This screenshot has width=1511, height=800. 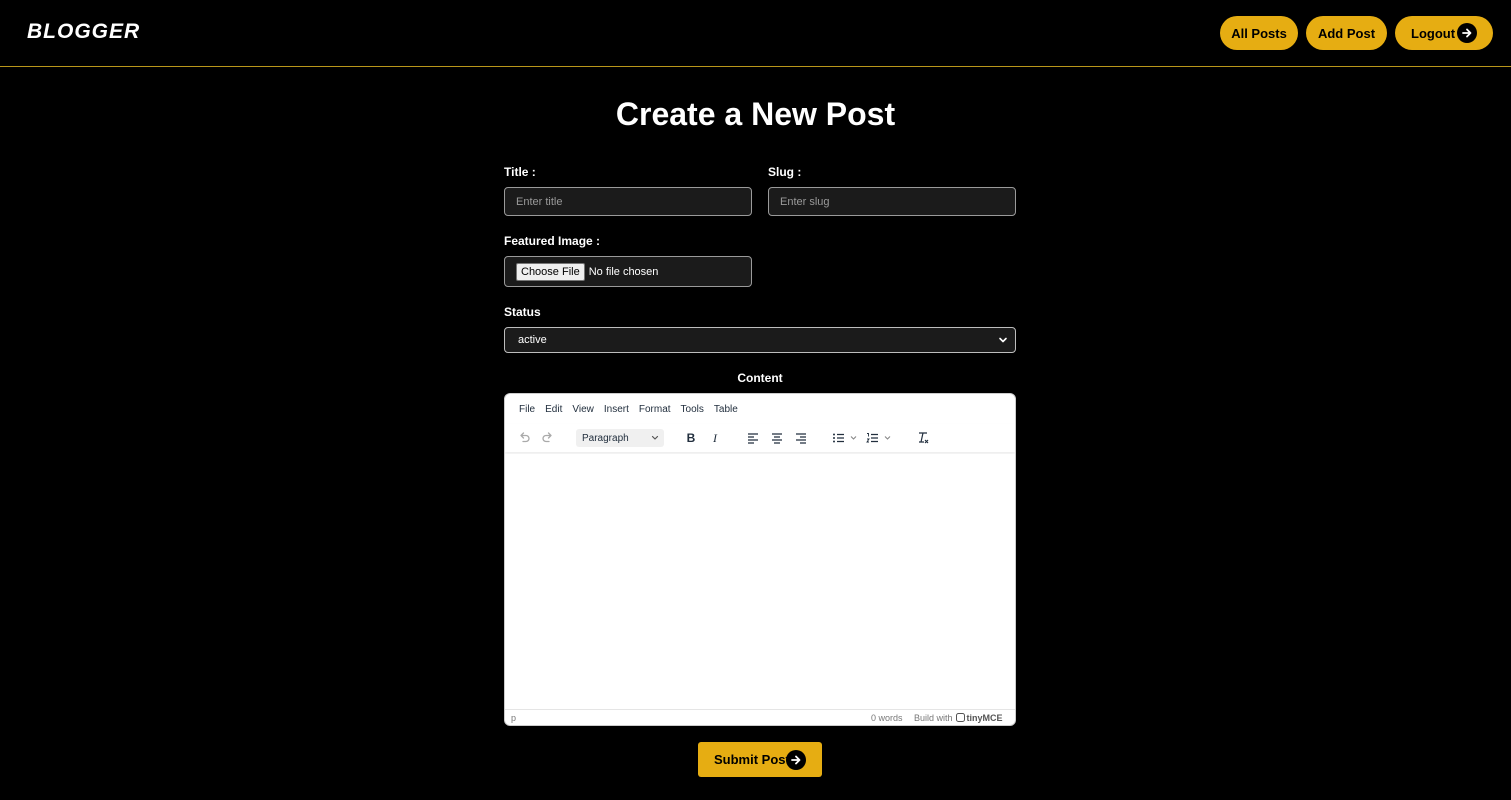 What do you see at coordinates (605, 438) in the screenshot?
I see `block-format-value: Paragraph` at bounding box center [605, 438].